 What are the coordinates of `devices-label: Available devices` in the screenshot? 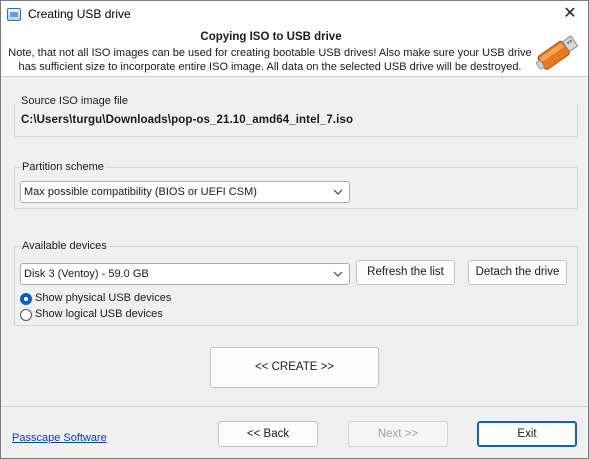 It's located at (64, 246).